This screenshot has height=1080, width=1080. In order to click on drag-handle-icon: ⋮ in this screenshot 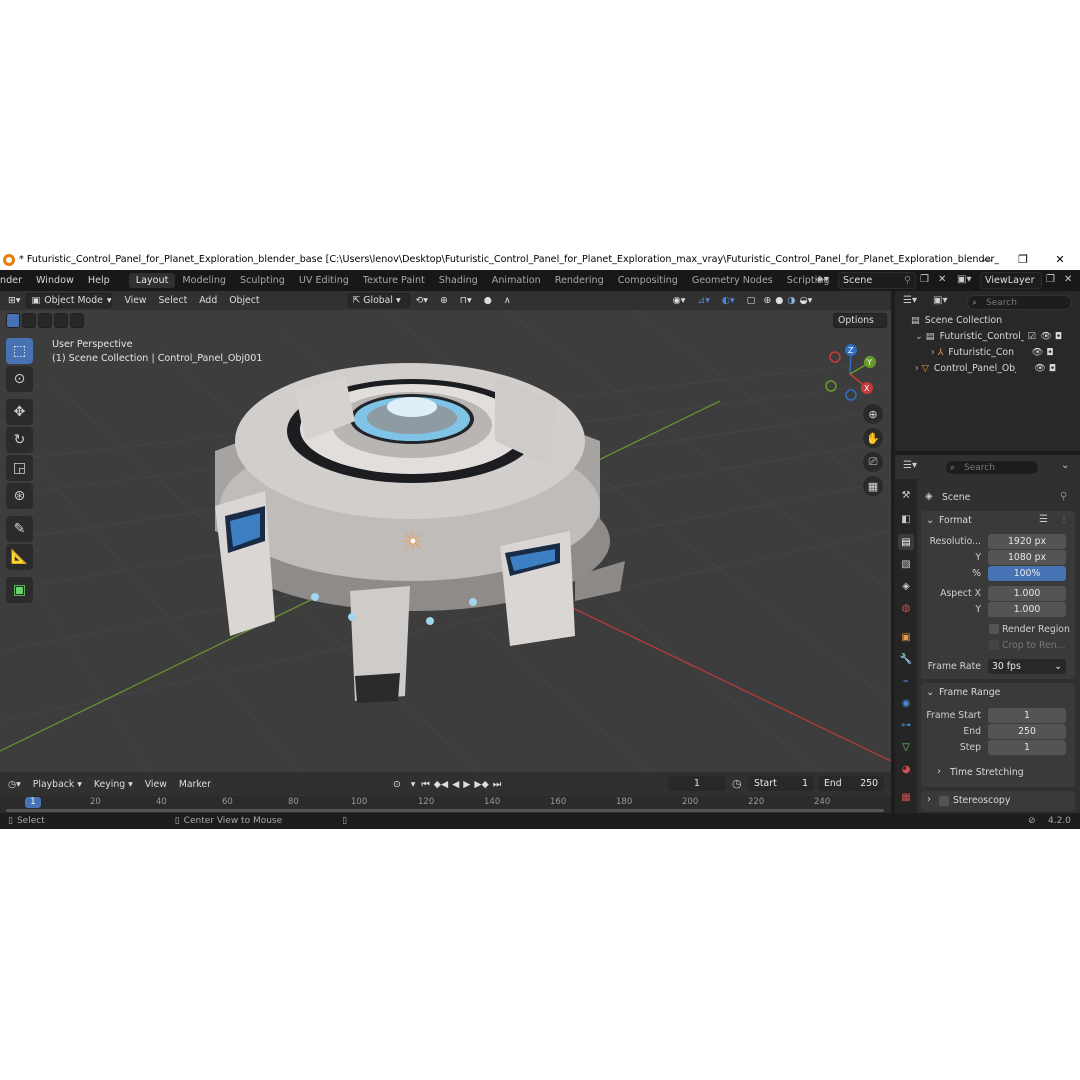, I will do `click(1064, 519)`.